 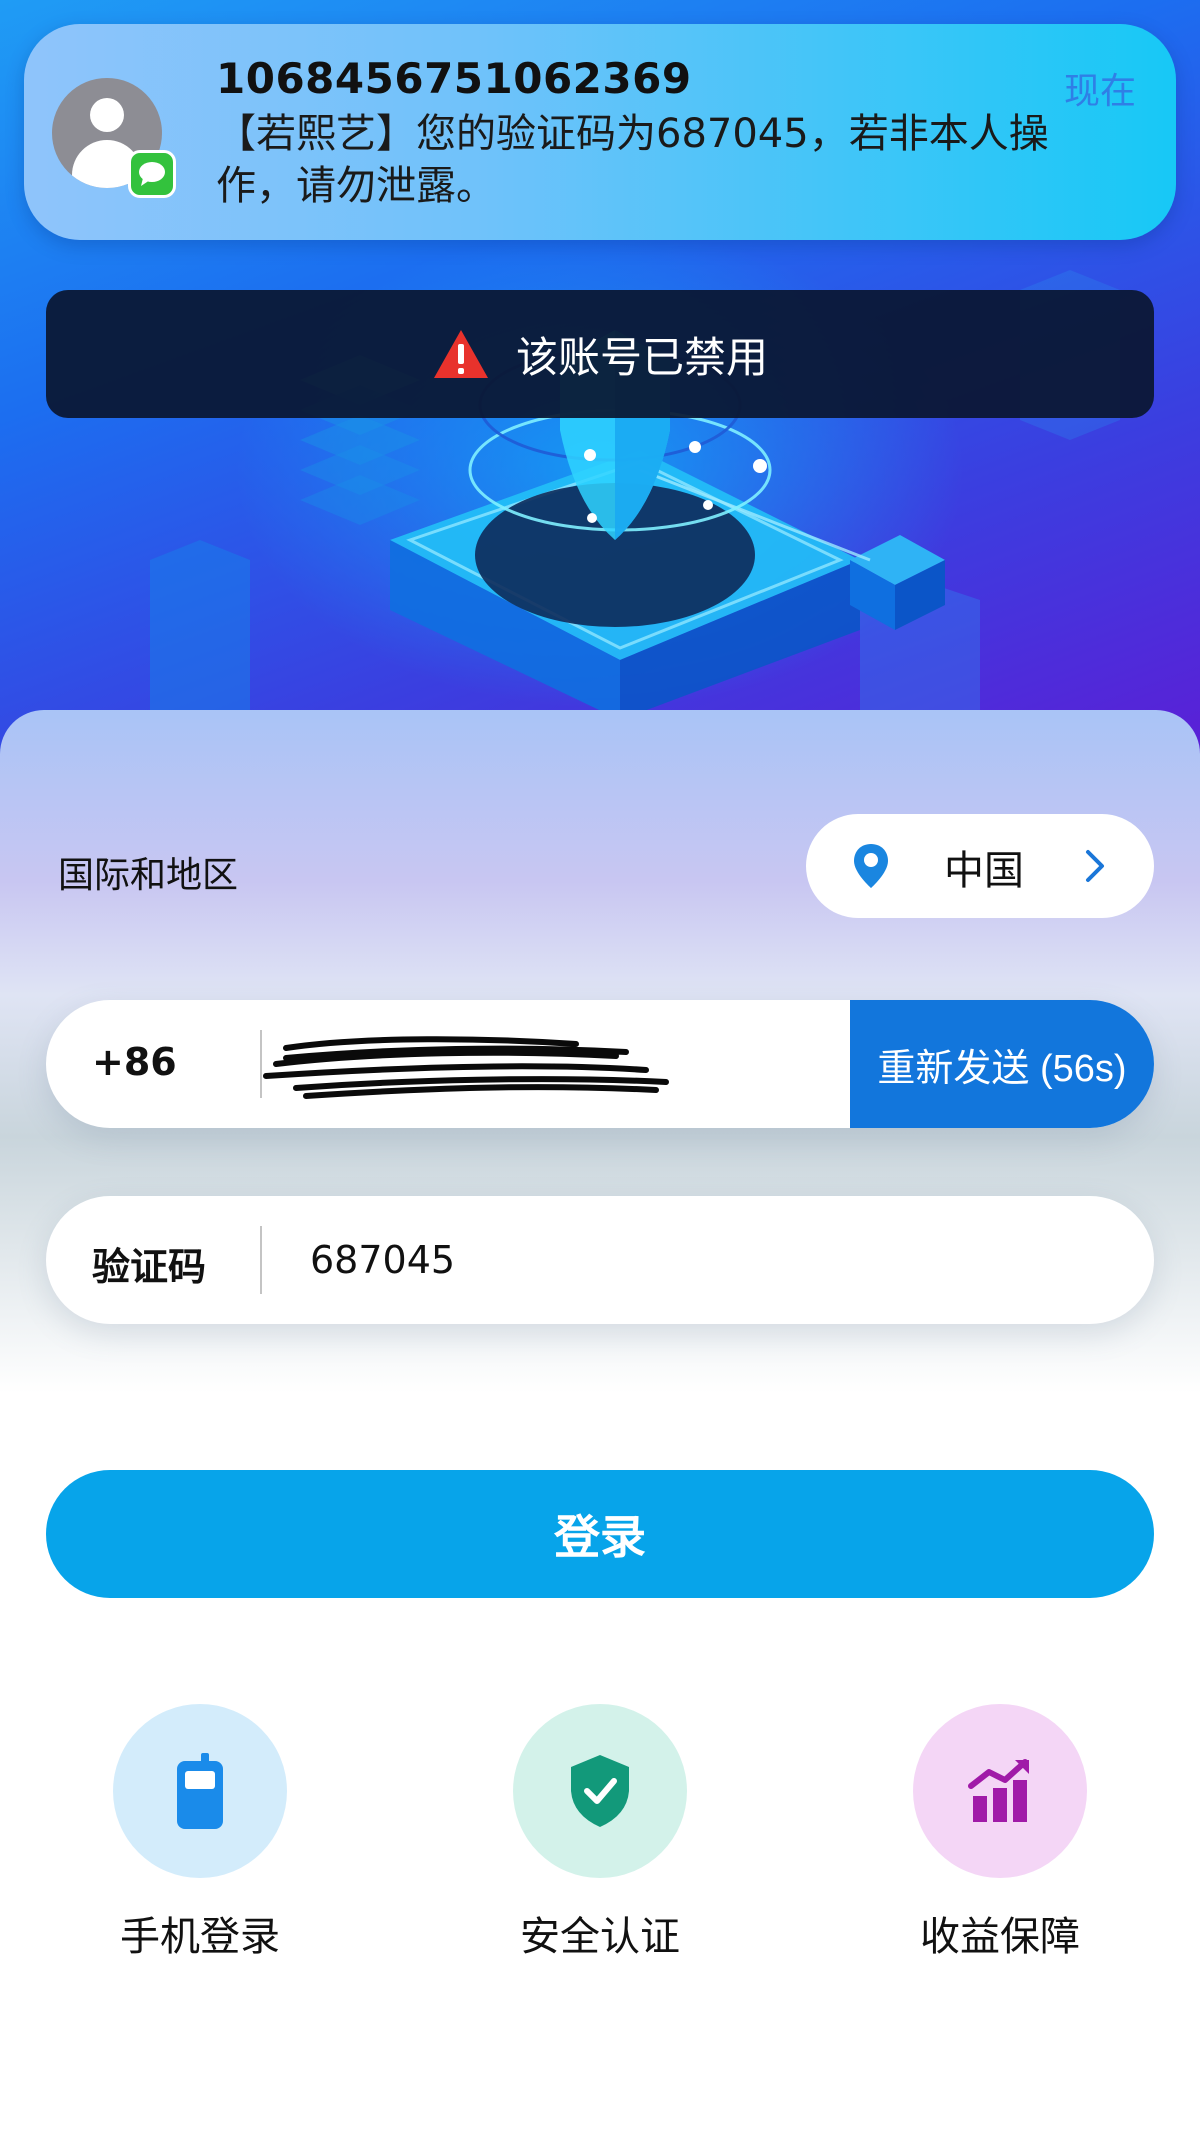 What do you see at coordinates (148, 875) in the screenshot?
I see `region-label: 国际和地区` at bounding box center [148, 875].